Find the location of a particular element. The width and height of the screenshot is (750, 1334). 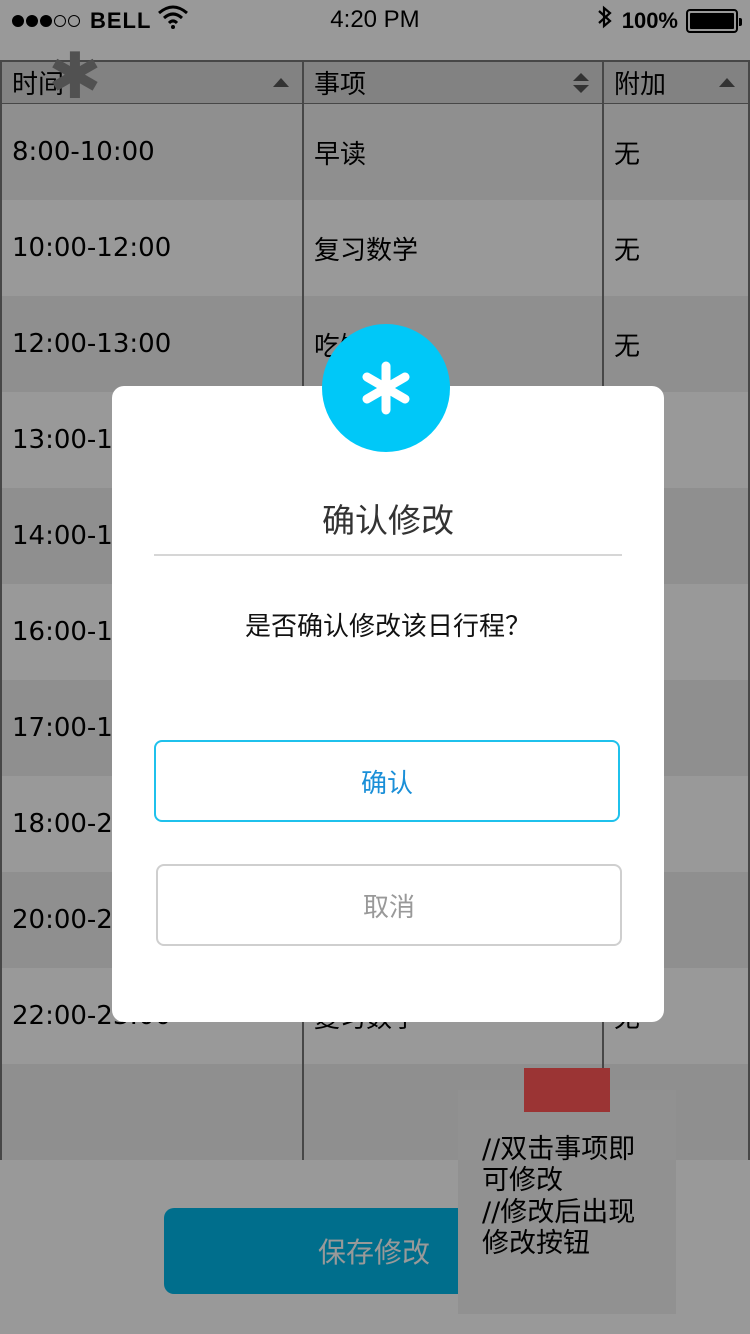

annotation-note: //双击事项即 可修改 //修改后出现 修改按钮 is located at coordinates (567, 1202).